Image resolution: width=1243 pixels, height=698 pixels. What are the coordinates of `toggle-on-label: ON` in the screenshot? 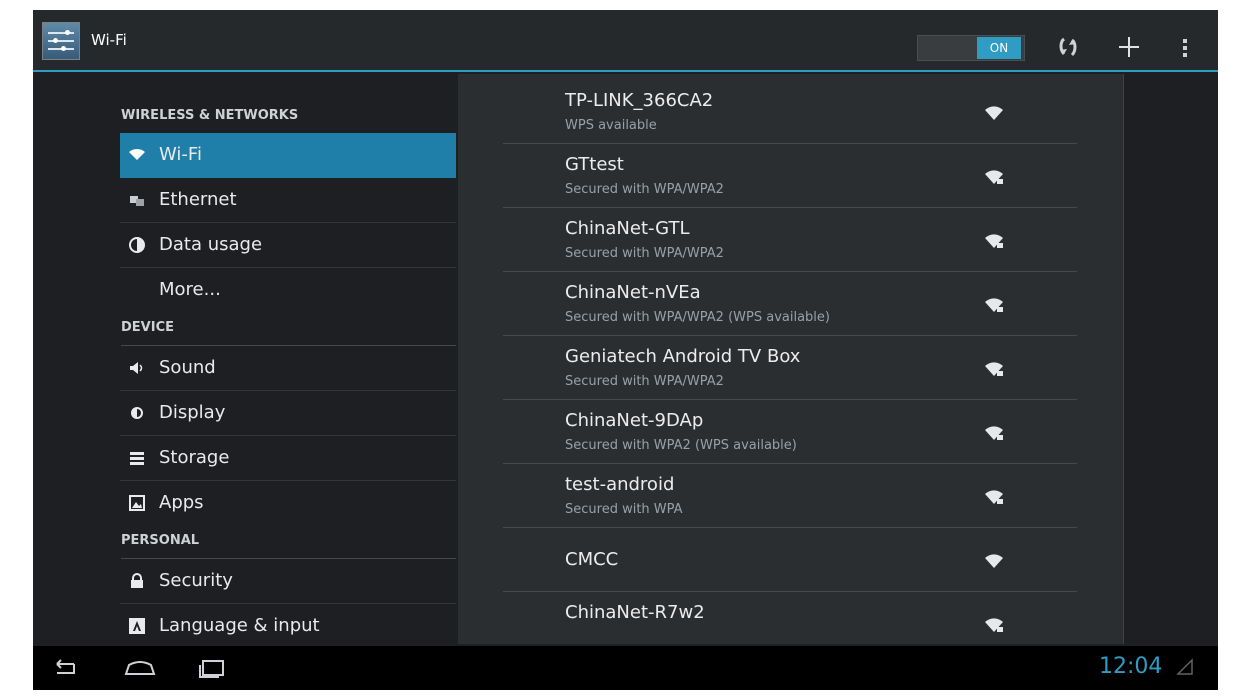 It's located at (999, 48).